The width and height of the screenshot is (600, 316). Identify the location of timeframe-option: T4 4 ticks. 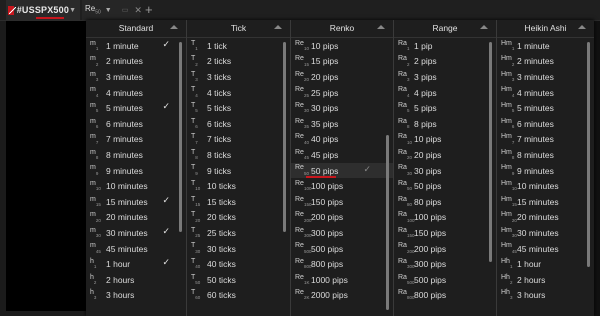
(238, 93).